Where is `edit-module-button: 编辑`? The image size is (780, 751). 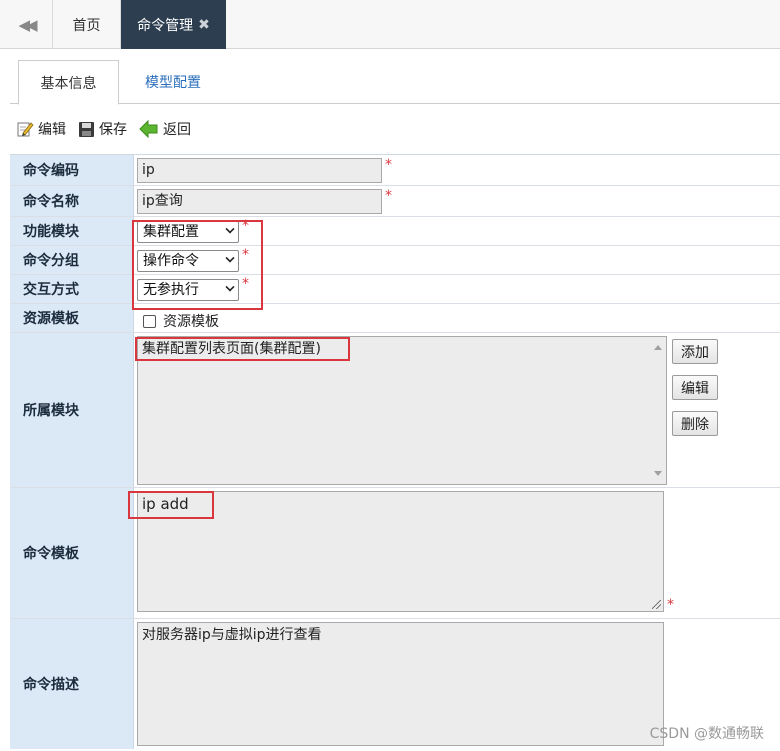 edit-module-button: 编辑 is located at coordinates (695, 387).